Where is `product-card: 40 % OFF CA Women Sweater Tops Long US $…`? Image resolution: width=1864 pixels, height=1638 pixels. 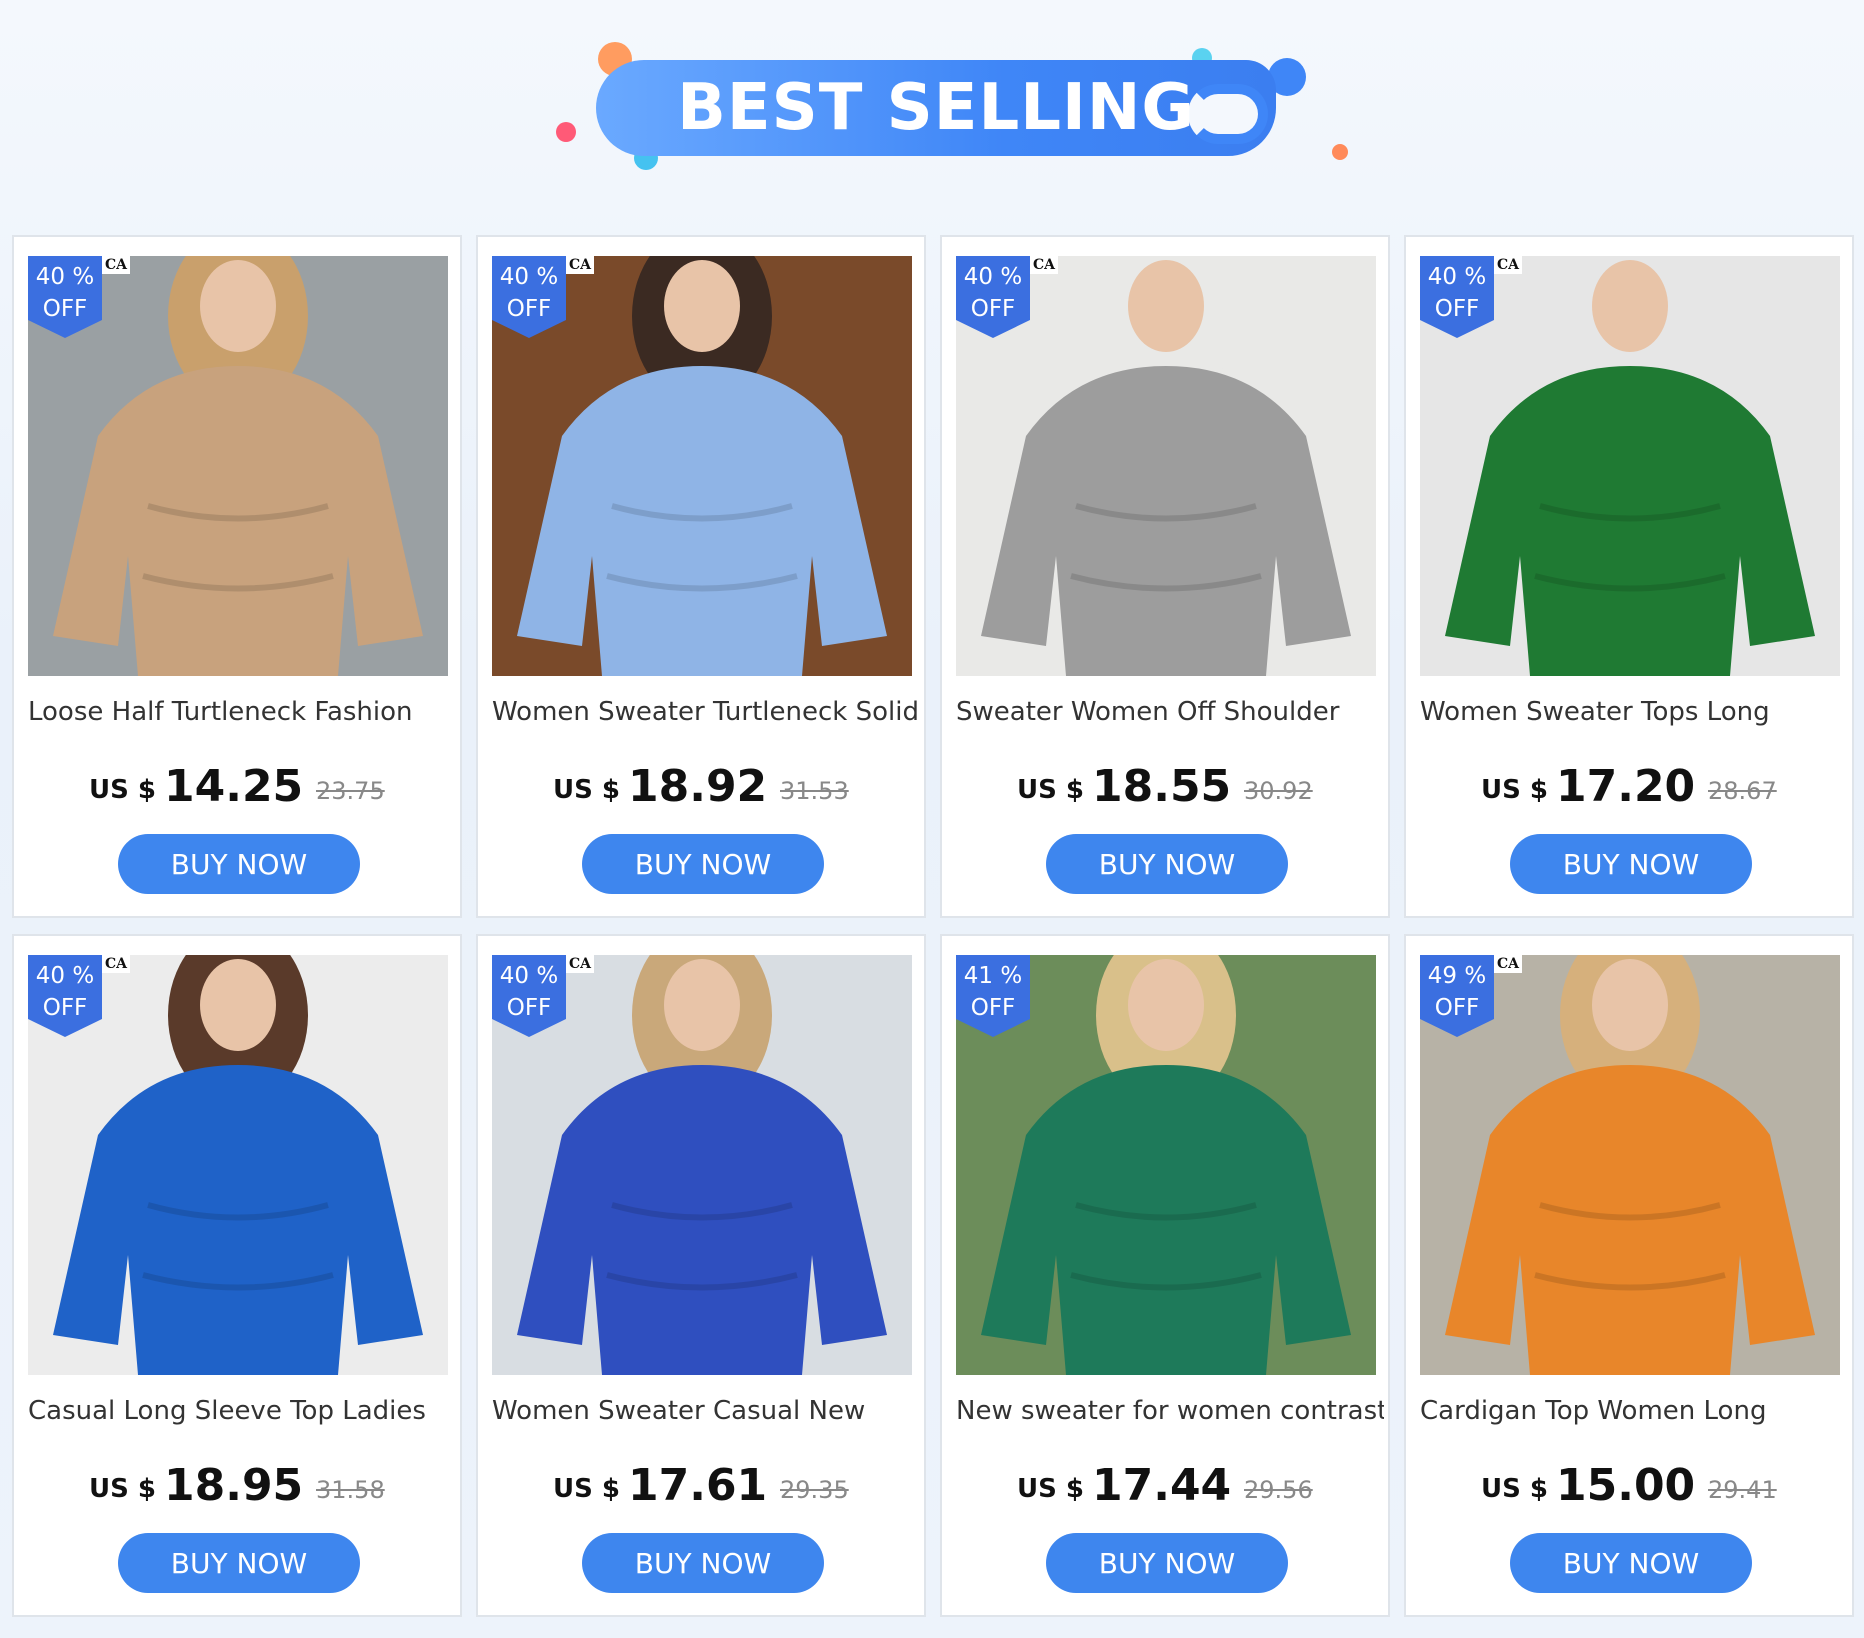 product-card: 40 % OFF CA Women Sweater Tops Long US $… is located at coordinates (1629, 576).